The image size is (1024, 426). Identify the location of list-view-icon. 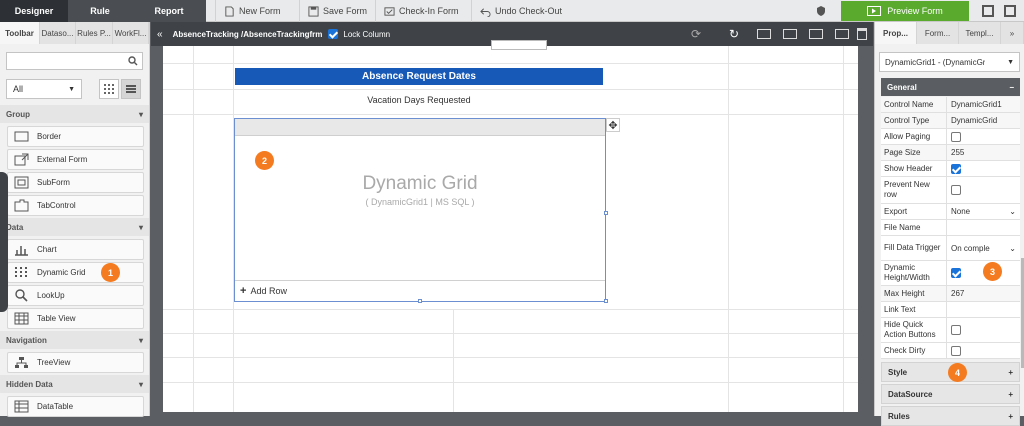
(131, 89).